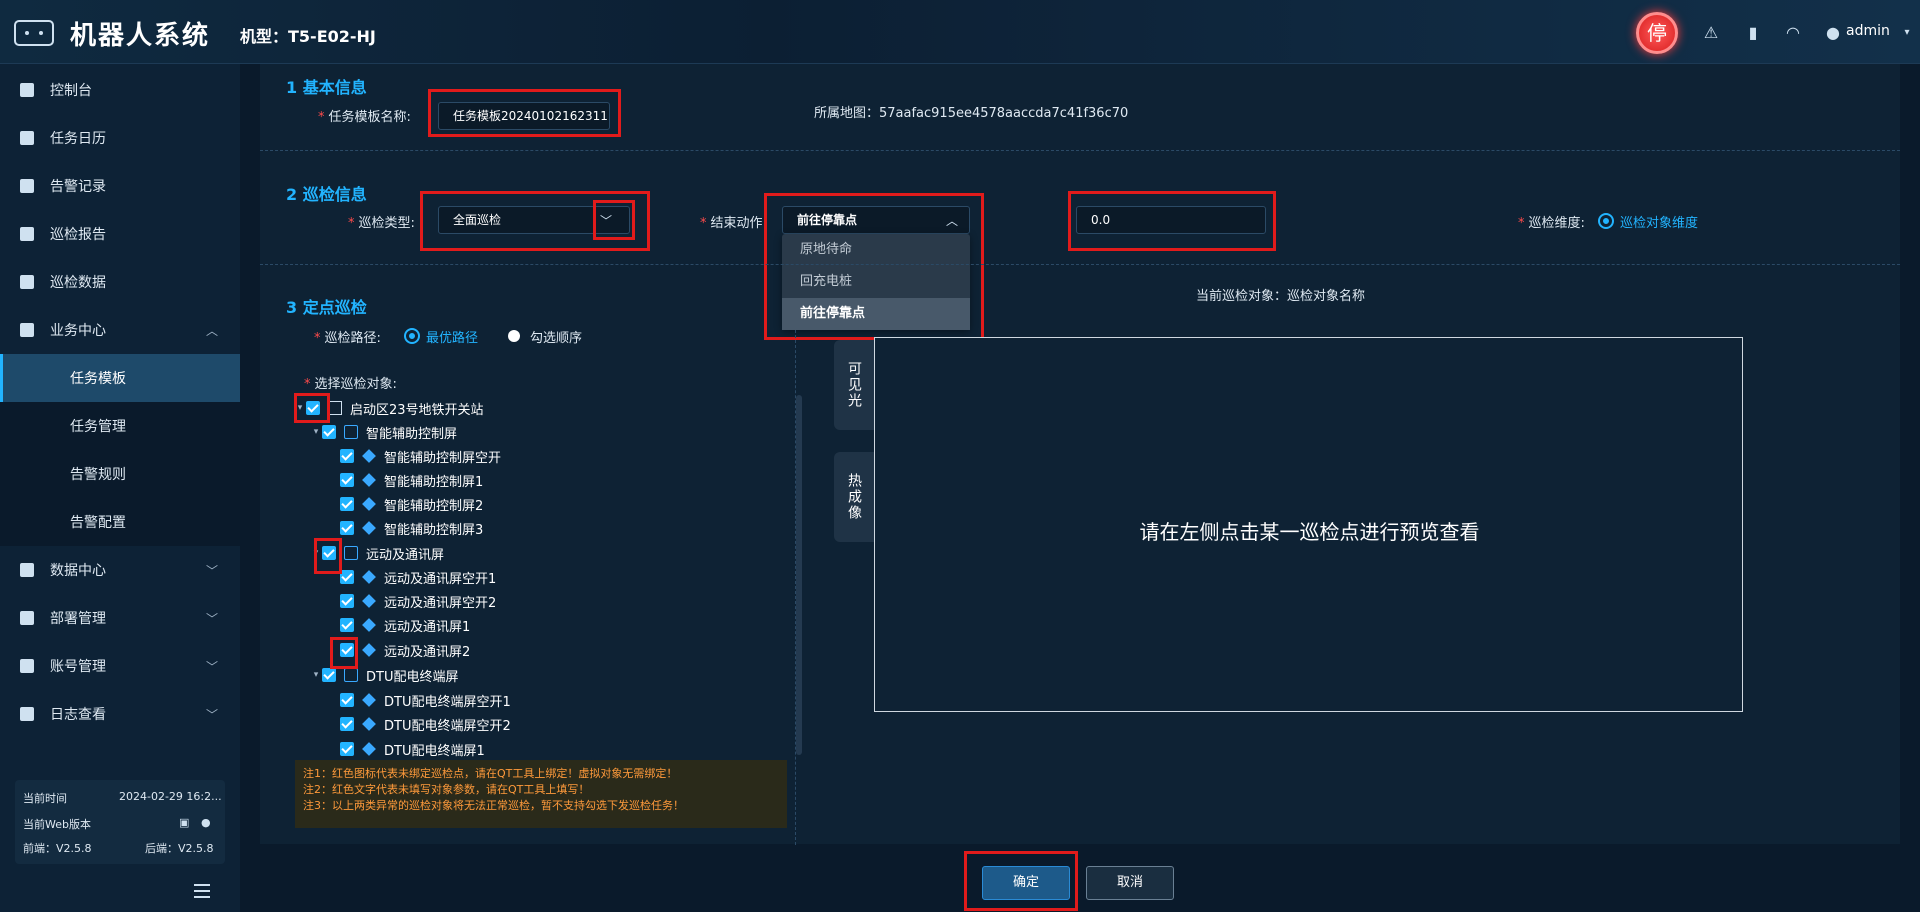 The width and height of the screenshot is (1920, 912). I want to click on tree-node-label: DTU配电终端屏, so click(412, 677).